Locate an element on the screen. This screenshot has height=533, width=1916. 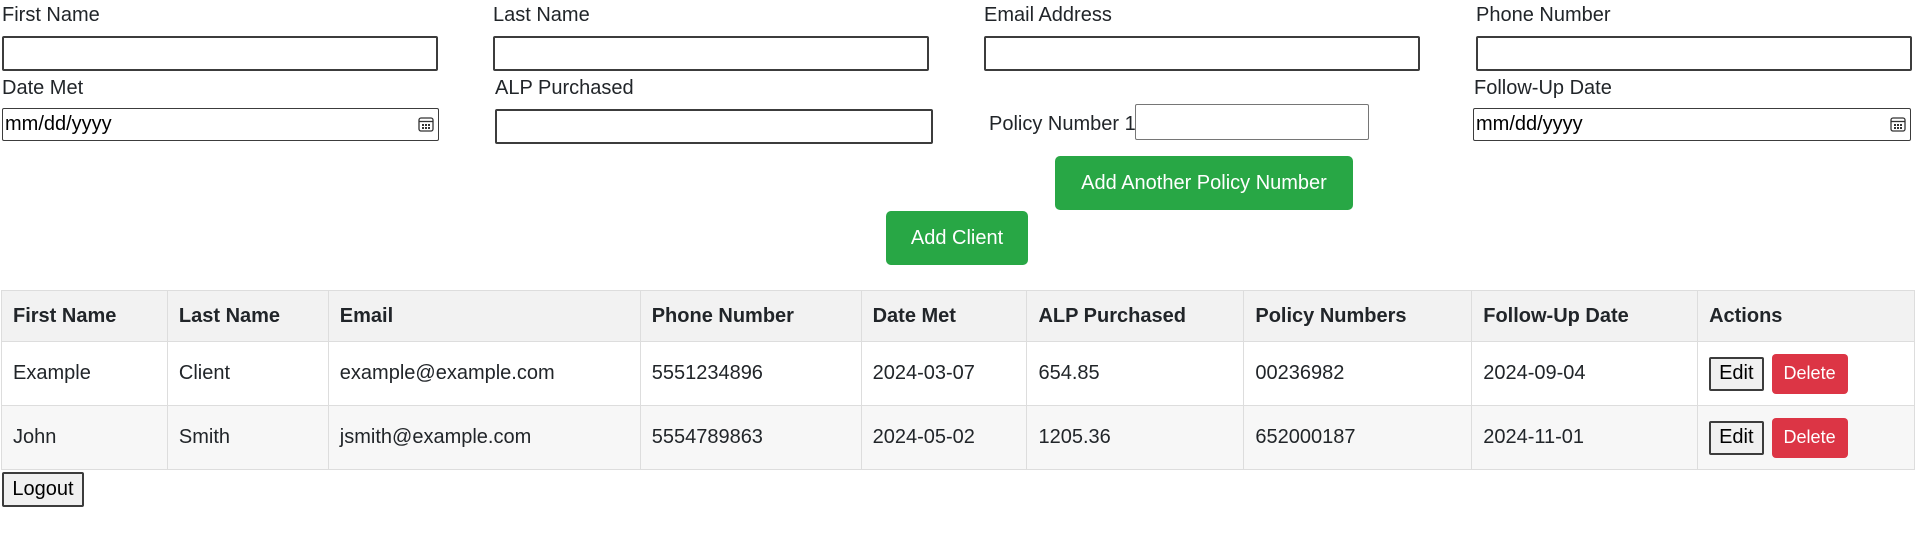
cell-phone: 5554789863 is located at coordinates (750, 437).